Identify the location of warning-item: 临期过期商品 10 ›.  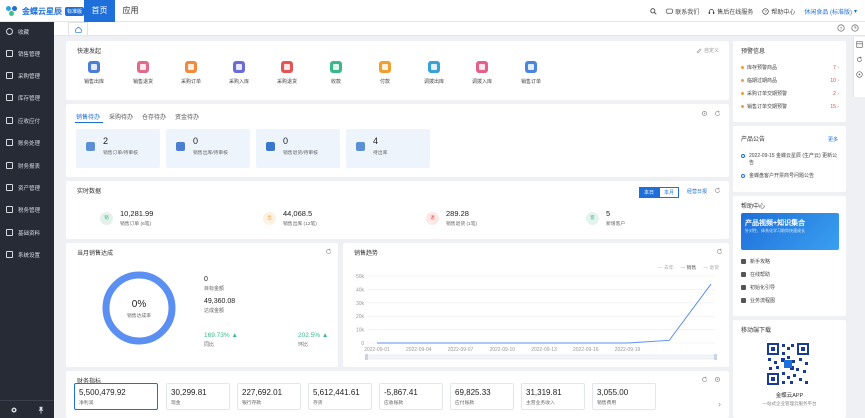
(790, 80).